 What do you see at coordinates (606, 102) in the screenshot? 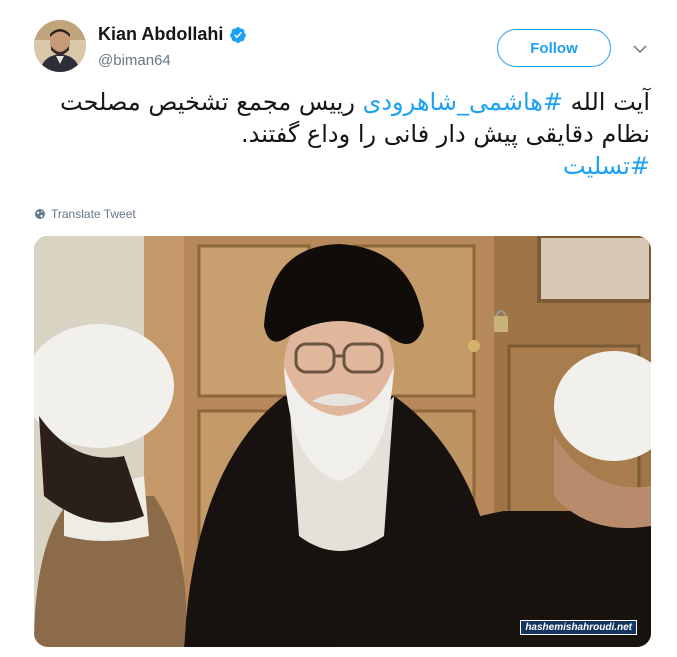
I see `tweet-text-prefix: آیت الله` at bounding box center [606, 102].